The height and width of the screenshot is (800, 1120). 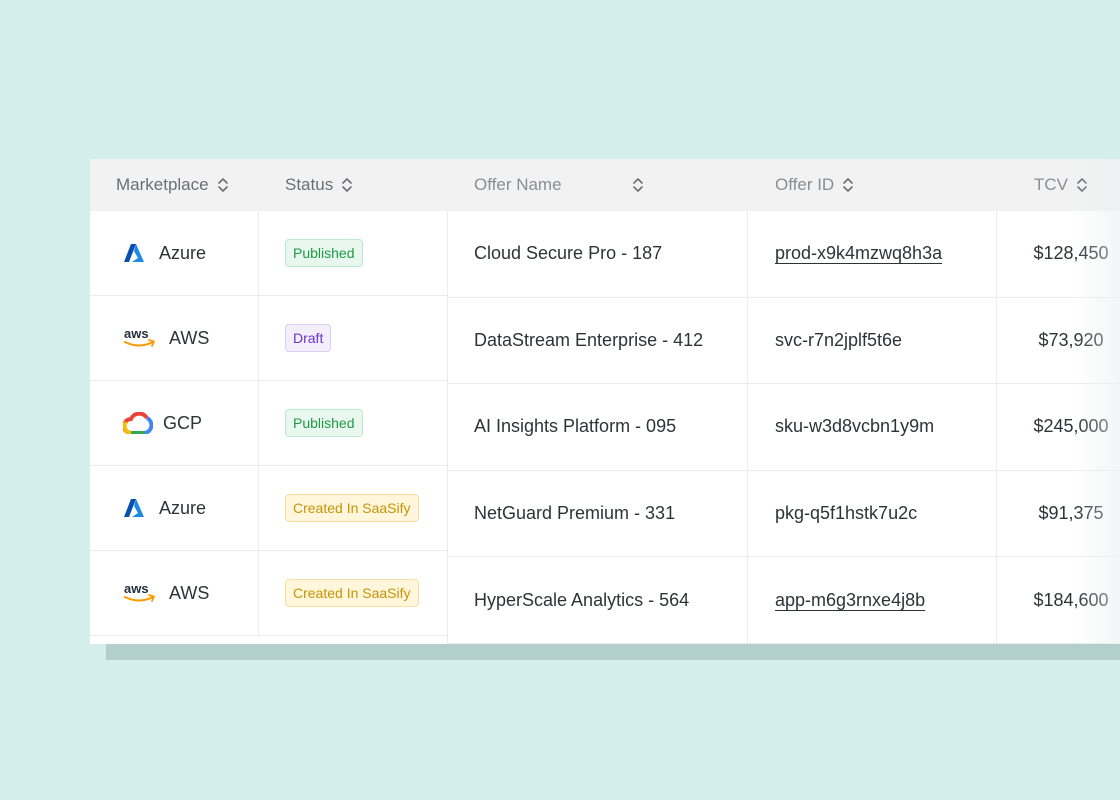 What do you see at coordinates (309, 184) in the screenshot?
I see `header-status-label: Status` at bounding box center [309, 184].